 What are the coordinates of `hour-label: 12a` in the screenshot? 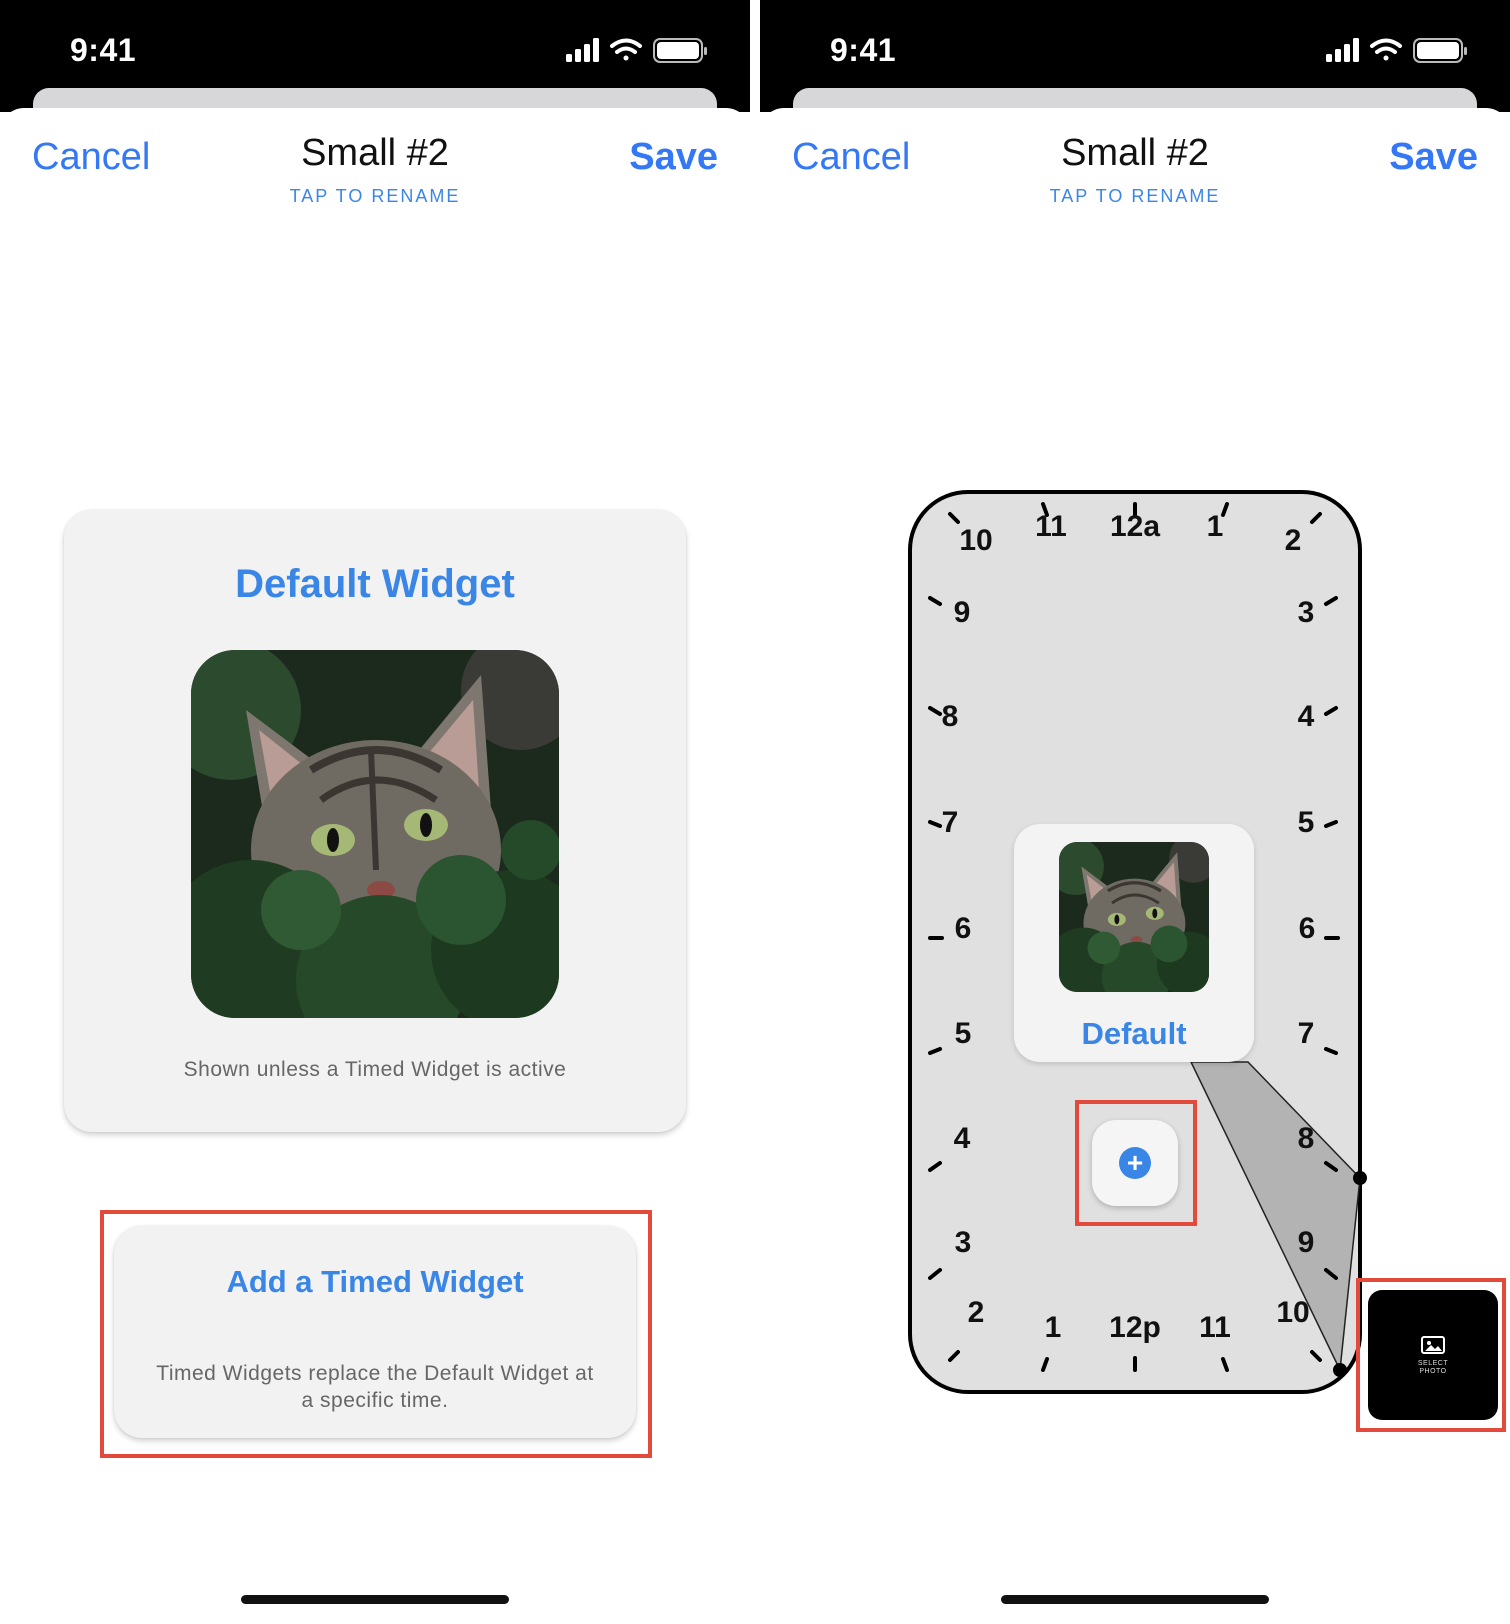 It's located at (1135, 526).